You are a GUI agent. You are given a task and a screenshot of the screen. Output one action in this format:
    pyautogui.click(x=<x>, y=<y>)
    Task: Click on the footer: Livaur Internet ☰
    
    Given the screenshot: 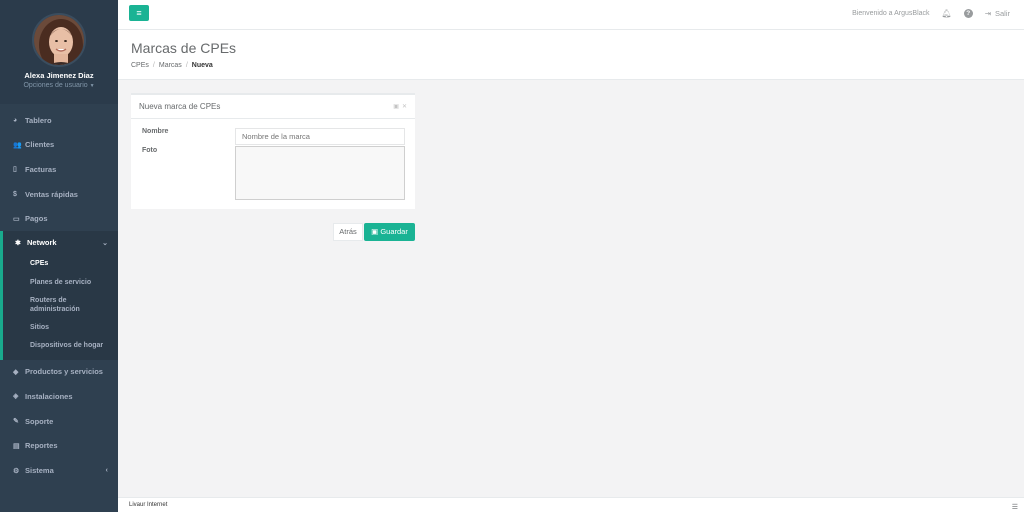 What is the action you would take?
    pyautogui.click(x=571, y=504)
    